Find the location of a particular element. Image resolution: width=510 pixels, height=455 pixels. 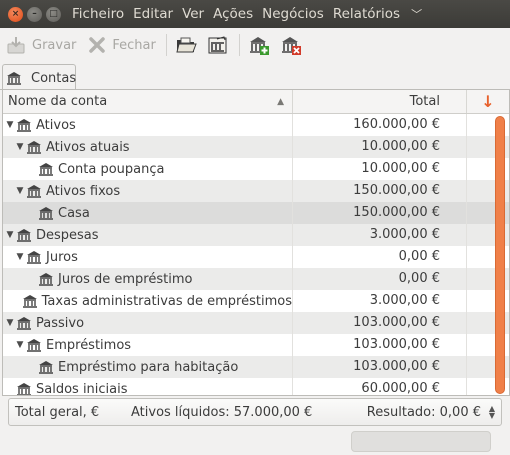

table-row: ▼ Despesas 3.000,00 € is located at coordinates (256, 235).